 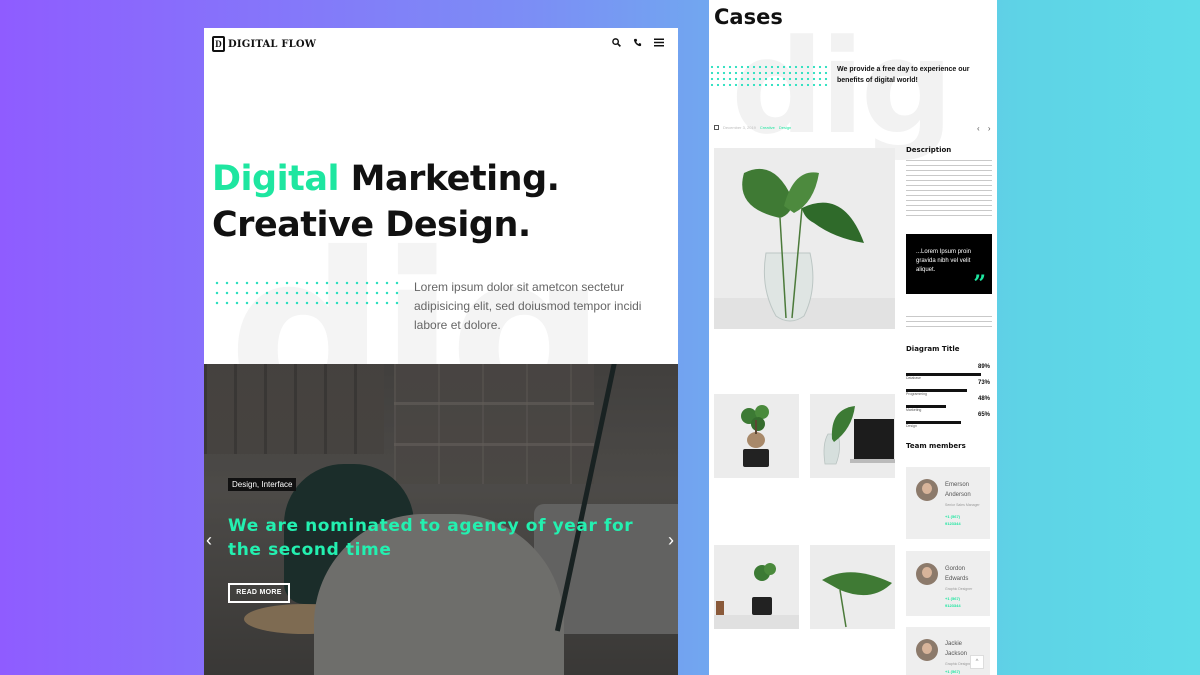 I want to click on post-category-2: Design, so click(x=785, y=127).